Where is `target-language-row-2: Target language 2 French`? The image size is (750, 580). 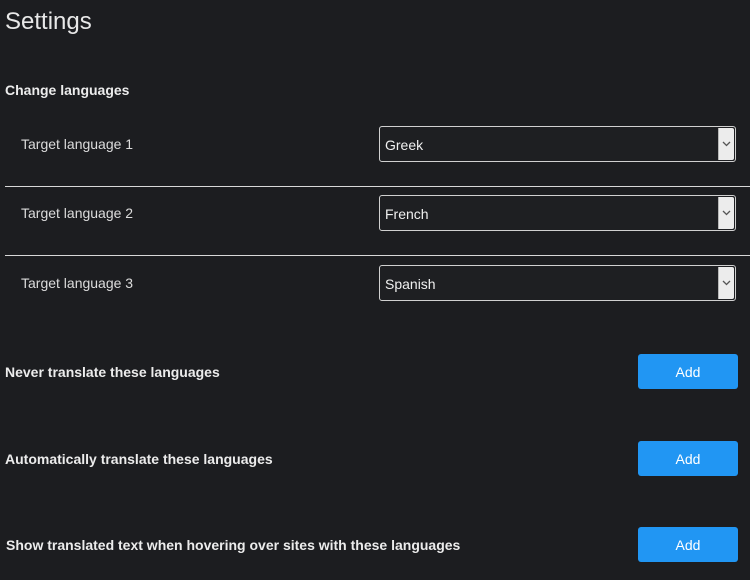
target-language-row-2: Target language 2 French is located at coordinates (377, 213).